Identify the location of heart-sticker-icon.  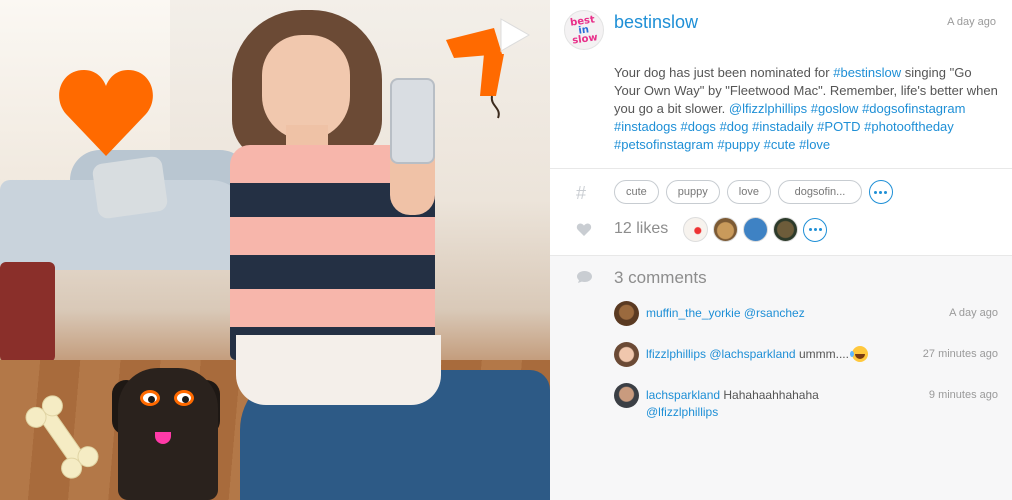
(106, 113).